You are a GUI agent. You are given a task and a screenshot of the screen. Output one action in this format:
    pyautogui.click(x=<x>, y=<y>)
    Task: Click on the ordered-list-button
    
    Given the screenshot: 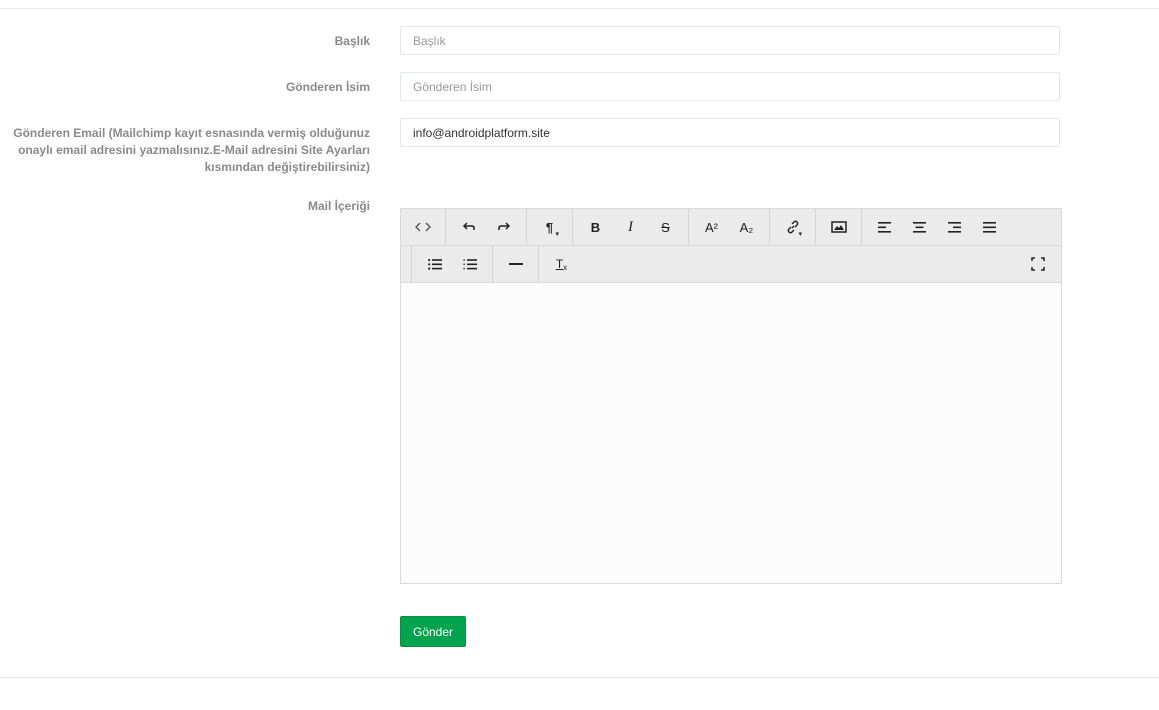 What is the action you would take?
    pyautogui.click(x=469, y=264)
    